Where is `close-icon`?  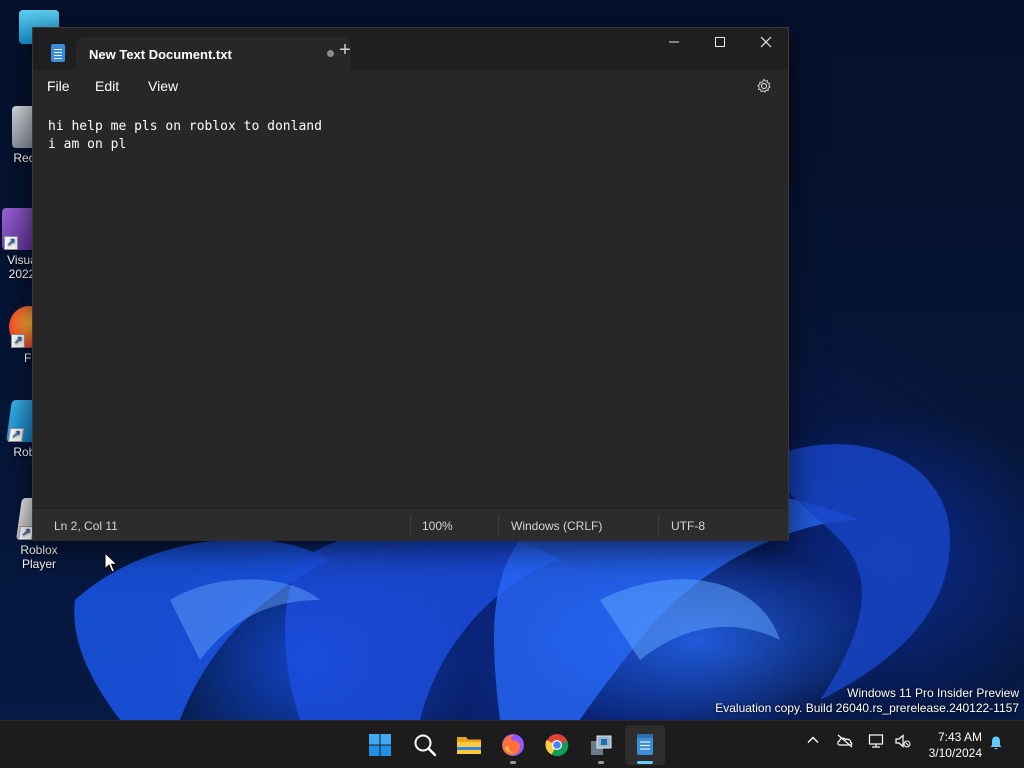
close-icon is located at coordinates (766, 42).